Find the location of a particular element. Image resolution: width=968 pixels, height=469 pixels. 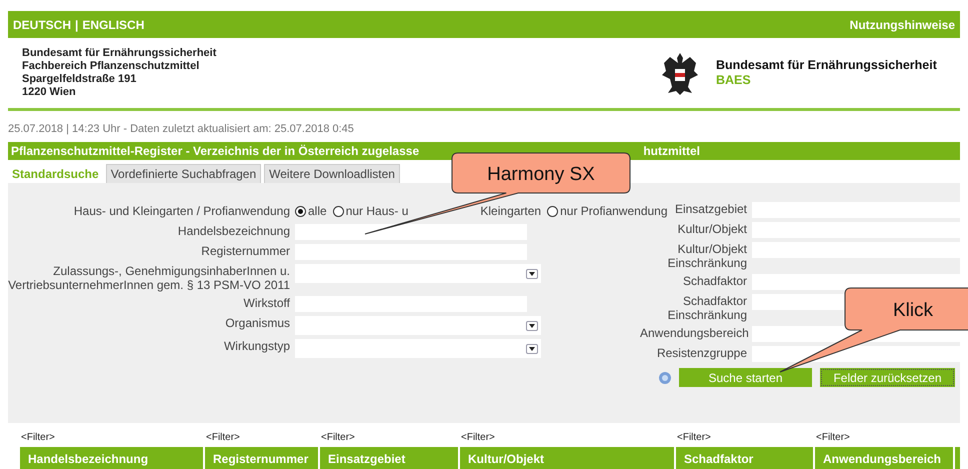

register-title: Pflanzenschutzmittel-Register - Verzeichnis der in Österreich zugelasse is located at coordinates (215, 151).